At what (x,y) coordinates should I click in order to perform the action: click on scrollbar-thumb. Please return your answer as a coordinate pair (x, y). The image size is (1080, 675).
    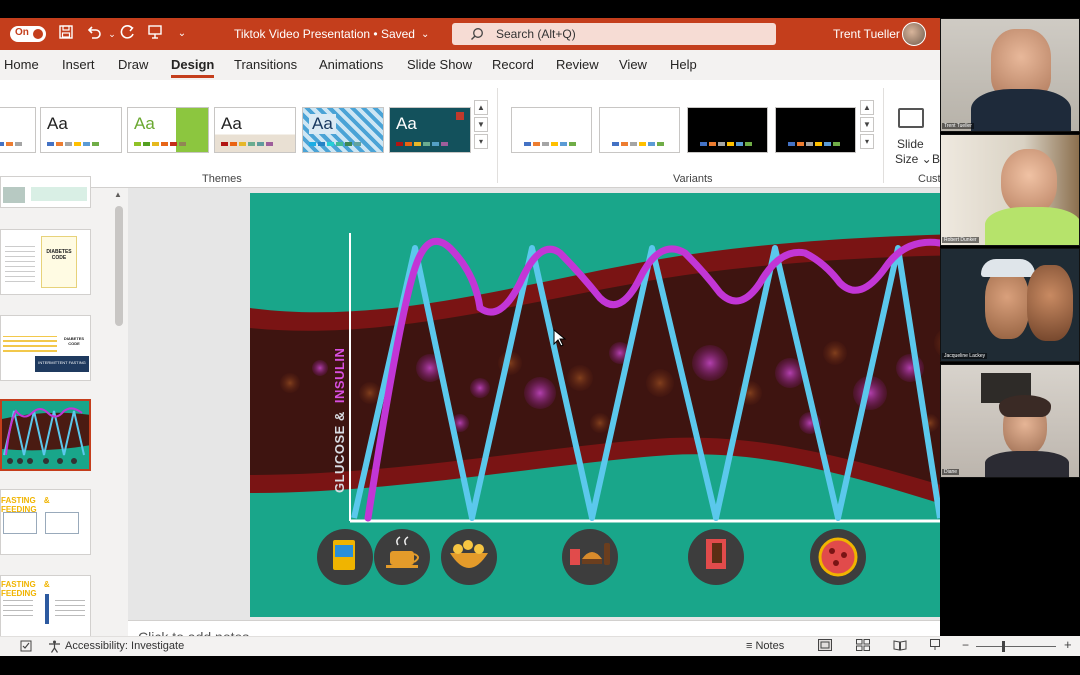
    Looking at the image, I should click on (119, 266).